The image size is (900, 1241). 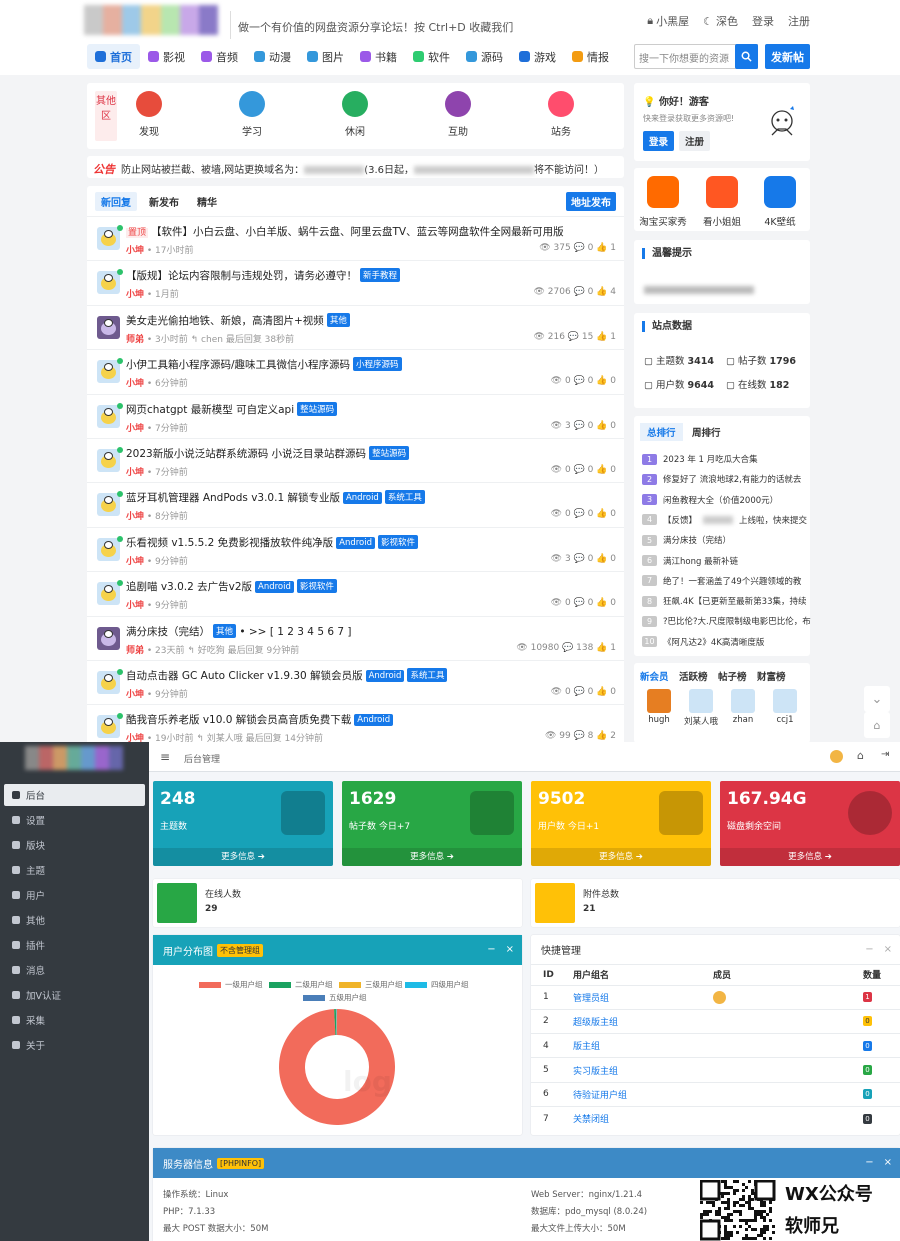 What do you see at coordinates (260, 719) in the screenshot?
I see `thread-title: 酷我音乐养老版 v10.0 解锁会员高音质免费下载 Android` at bounding box center [260, 719].